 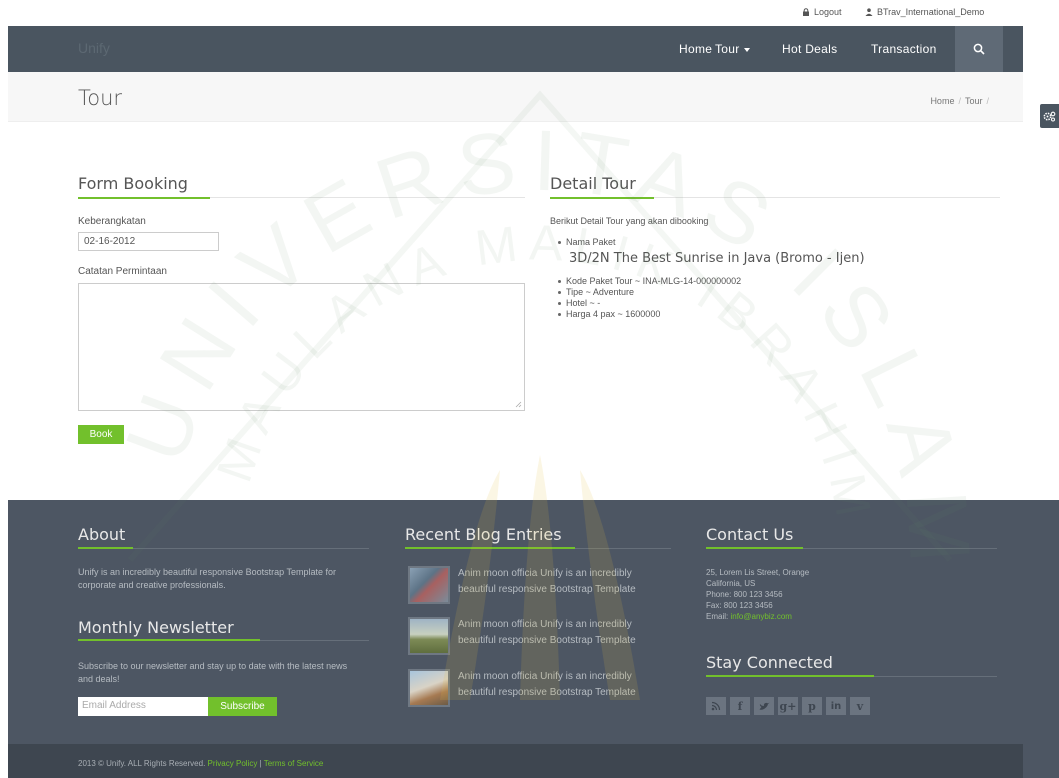 What do you see at coordinates (775, 198) in the screenshot?
I see `detail-heading-underline` at bounding box center [775, 198].